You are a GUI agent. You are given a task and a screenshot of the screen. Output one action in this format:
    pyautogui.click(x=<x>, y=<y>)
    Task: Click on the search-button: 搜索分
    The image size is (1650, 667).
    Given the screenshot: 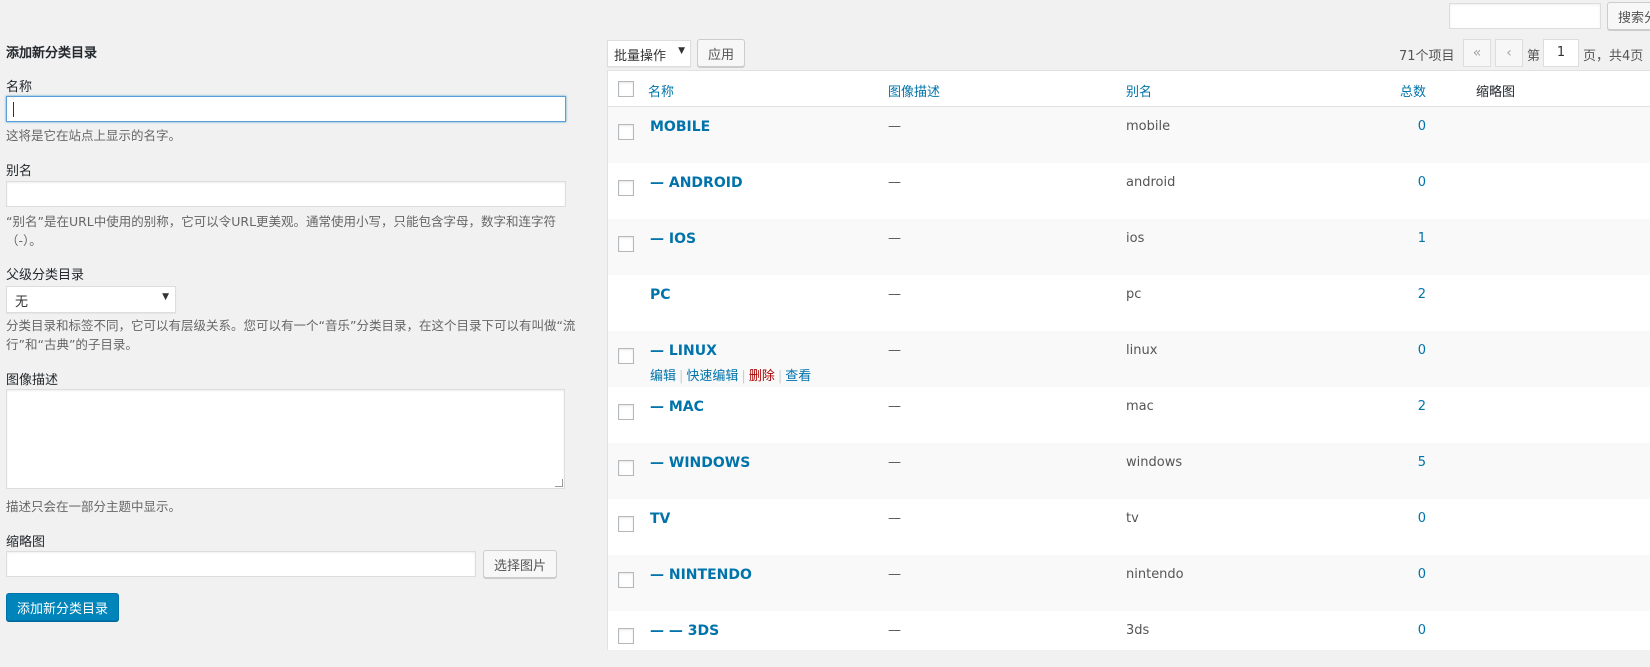 What is the action you would take?
    pyautogui.click(x=1628, y=16)
    